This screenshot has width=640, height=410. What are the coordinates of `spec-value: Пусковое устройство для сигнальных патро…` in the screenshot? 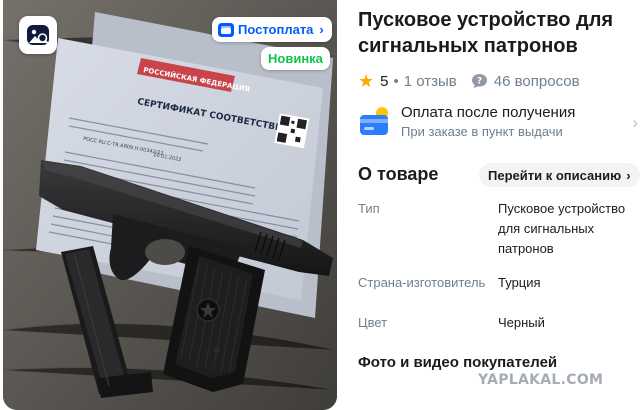 It's located at (562, 228).